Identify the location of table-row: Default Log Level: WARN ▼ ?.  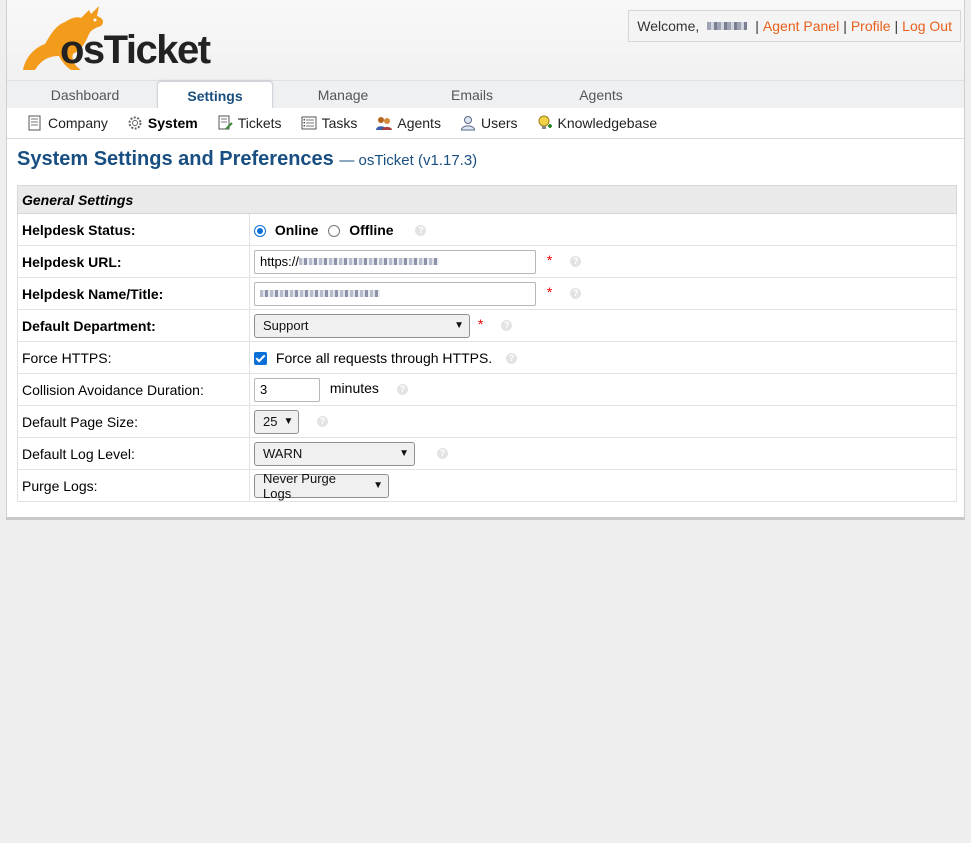
(487, 453).